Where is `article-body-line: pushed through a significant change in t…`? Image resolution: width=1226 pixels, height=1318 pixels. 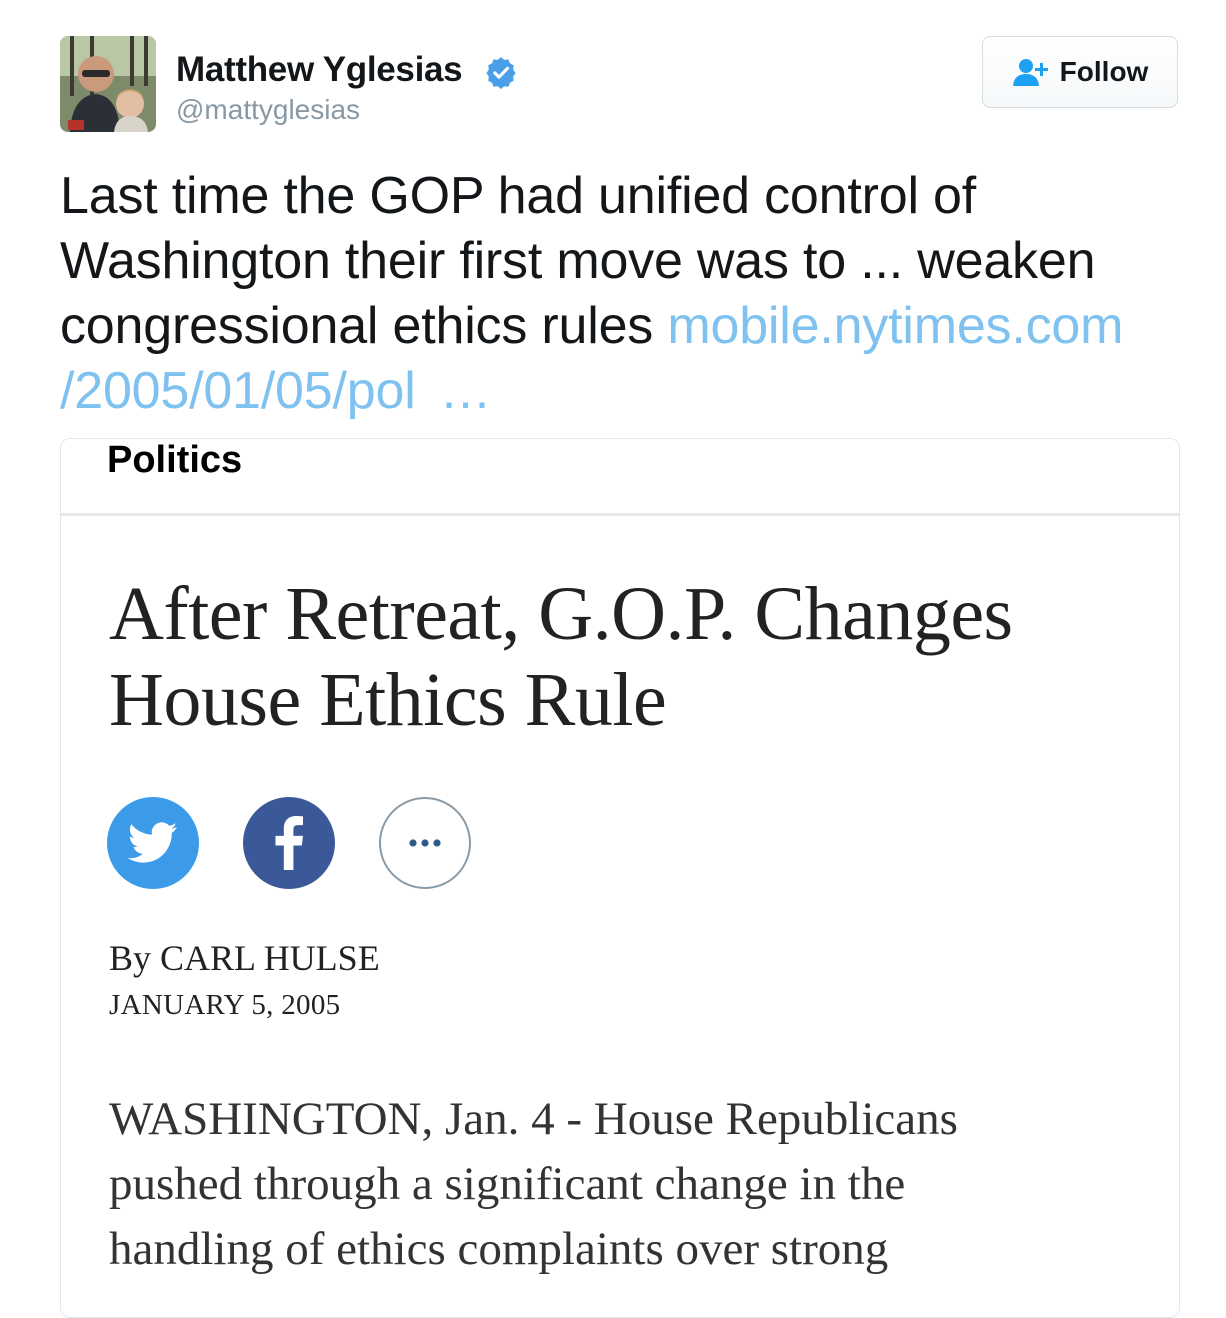
article-body-line: pushed through a significant change in t… is located at coordinates (507, 1184).